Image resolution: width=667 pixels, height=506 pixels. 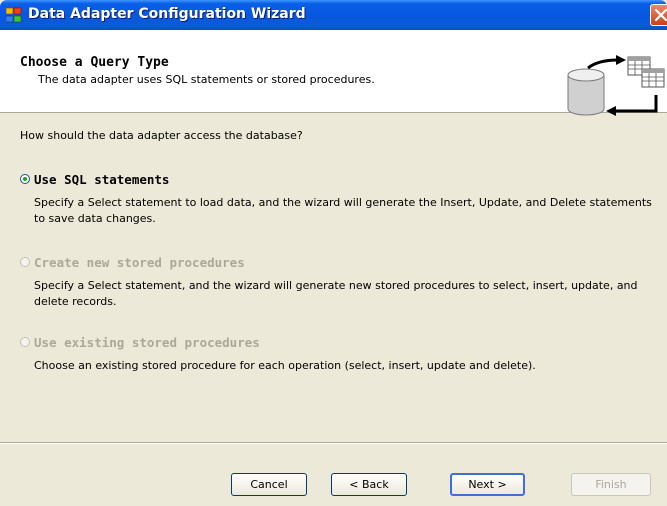 What do you see at coordinates (14, 15) in the screenshot?
I see `app-icon` at bounding box center [14, 15].